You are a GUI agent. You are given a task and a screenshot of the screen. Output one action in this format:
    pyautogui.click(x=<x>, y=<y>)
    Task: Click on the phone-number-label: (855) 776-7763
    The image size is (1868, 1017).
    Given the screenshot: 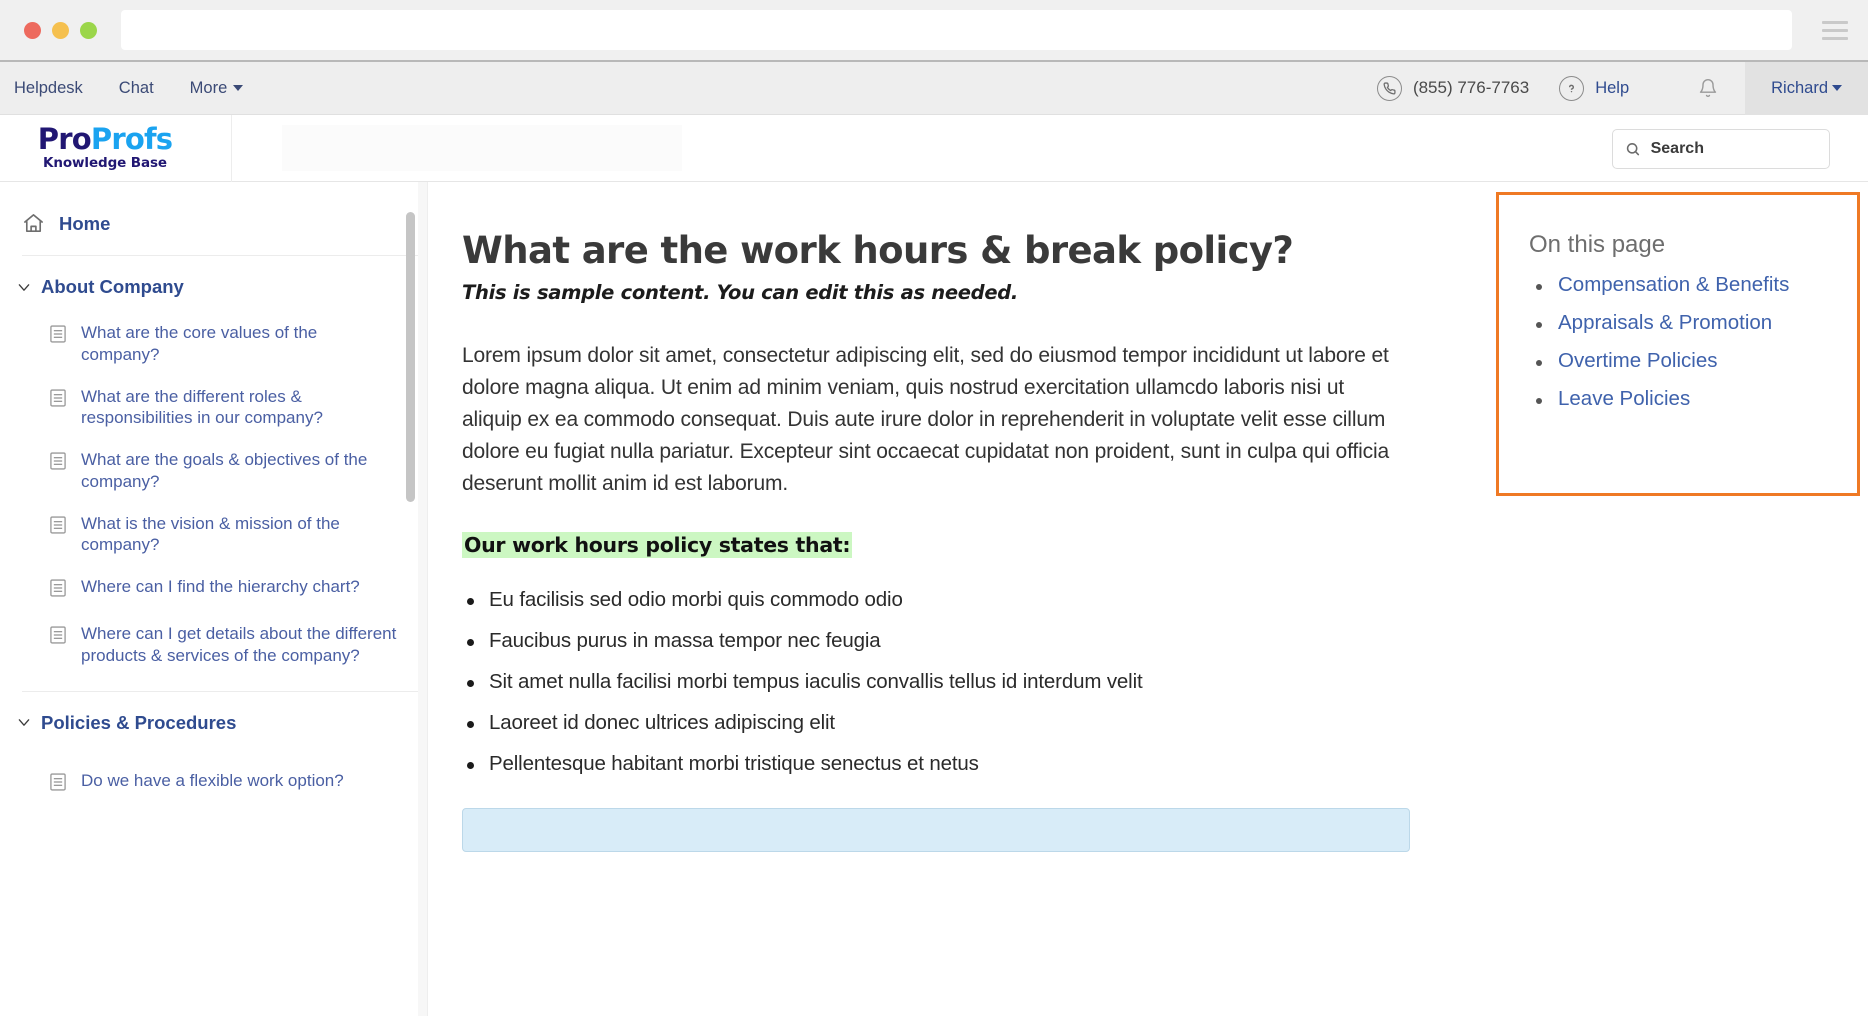 What is the action you would take?
    pyautogui.click(x=1471, y=87)
    